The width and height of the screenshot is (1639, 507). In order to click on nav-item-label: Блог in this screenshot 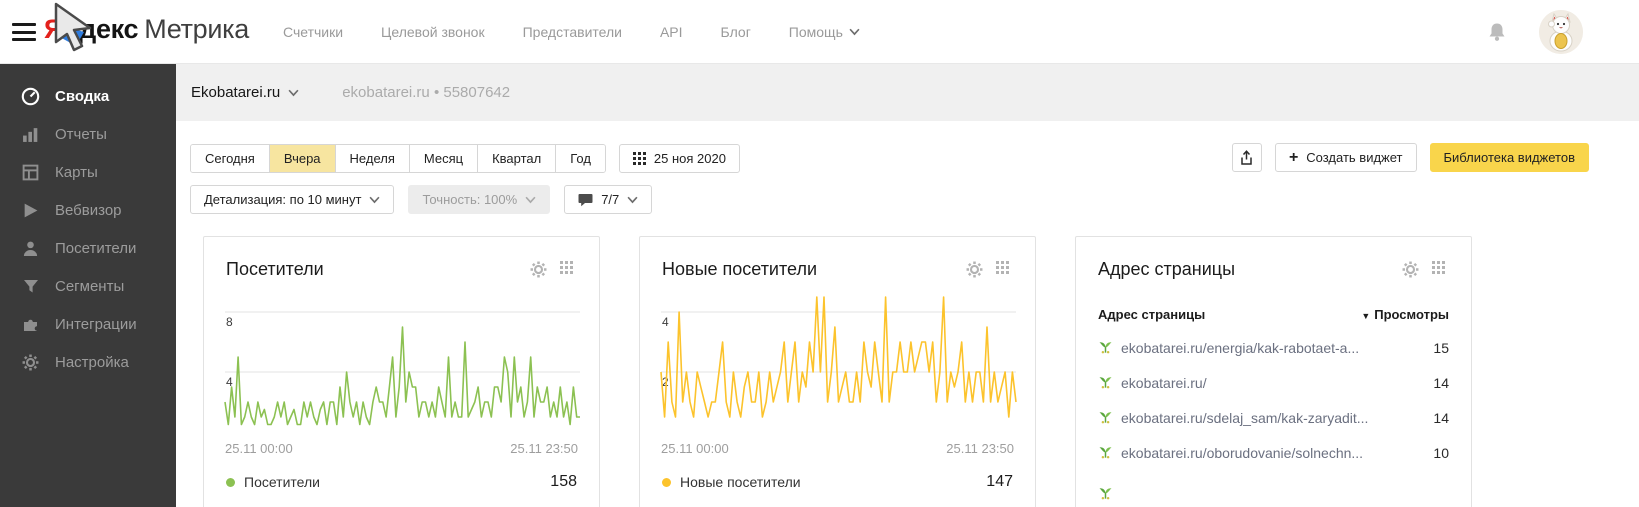, I will do `click(735, 32)`.